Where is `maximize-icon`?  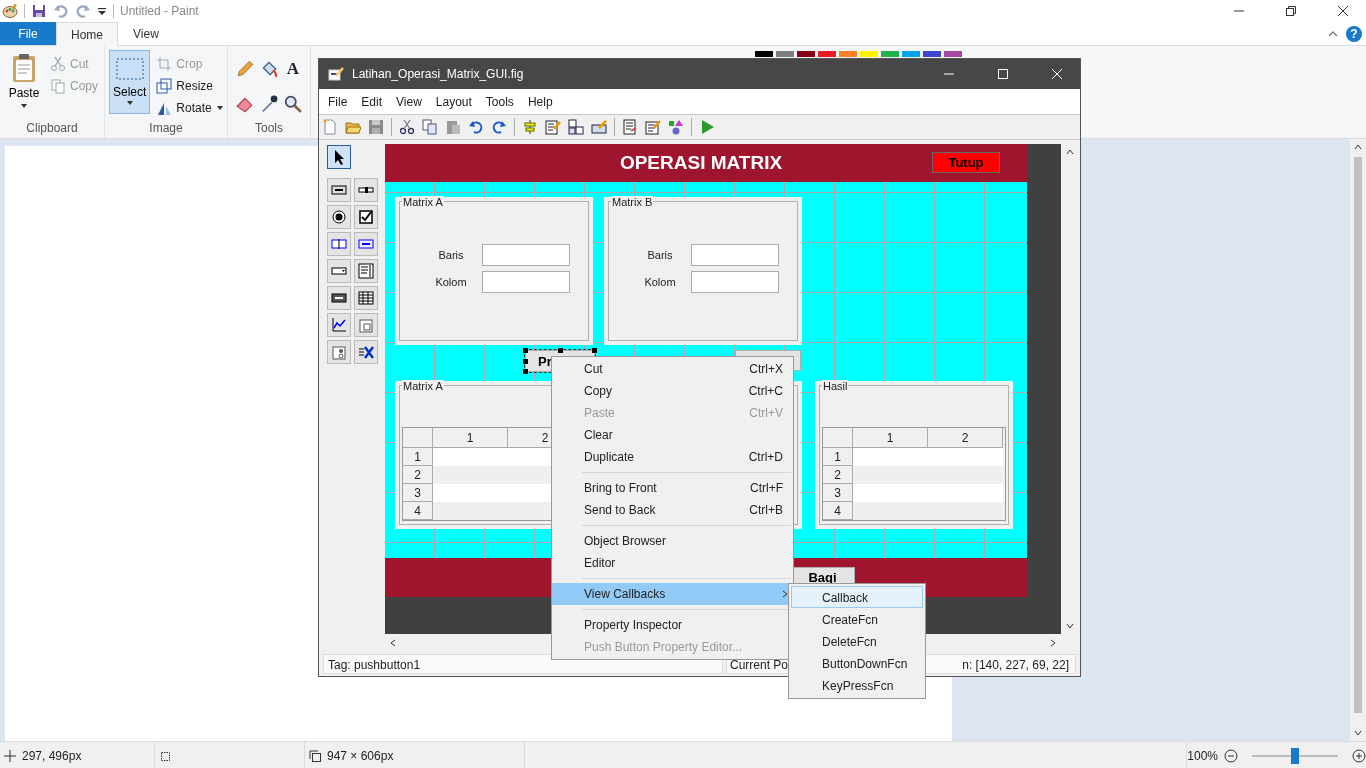
maximize-icon is located at coordinates (1003, 74).